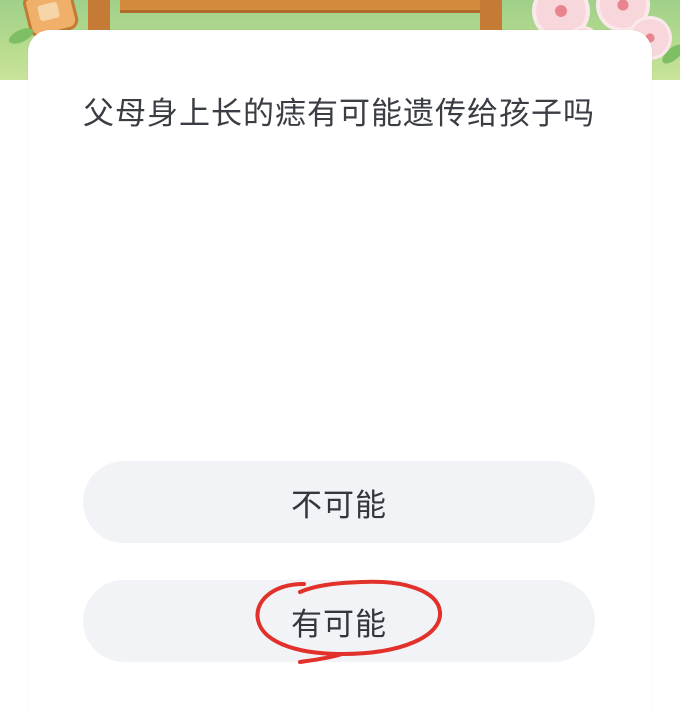  I want to click on question-text: 父母身上长的痣有可能遗传给孩子吗, so click(339, 114).